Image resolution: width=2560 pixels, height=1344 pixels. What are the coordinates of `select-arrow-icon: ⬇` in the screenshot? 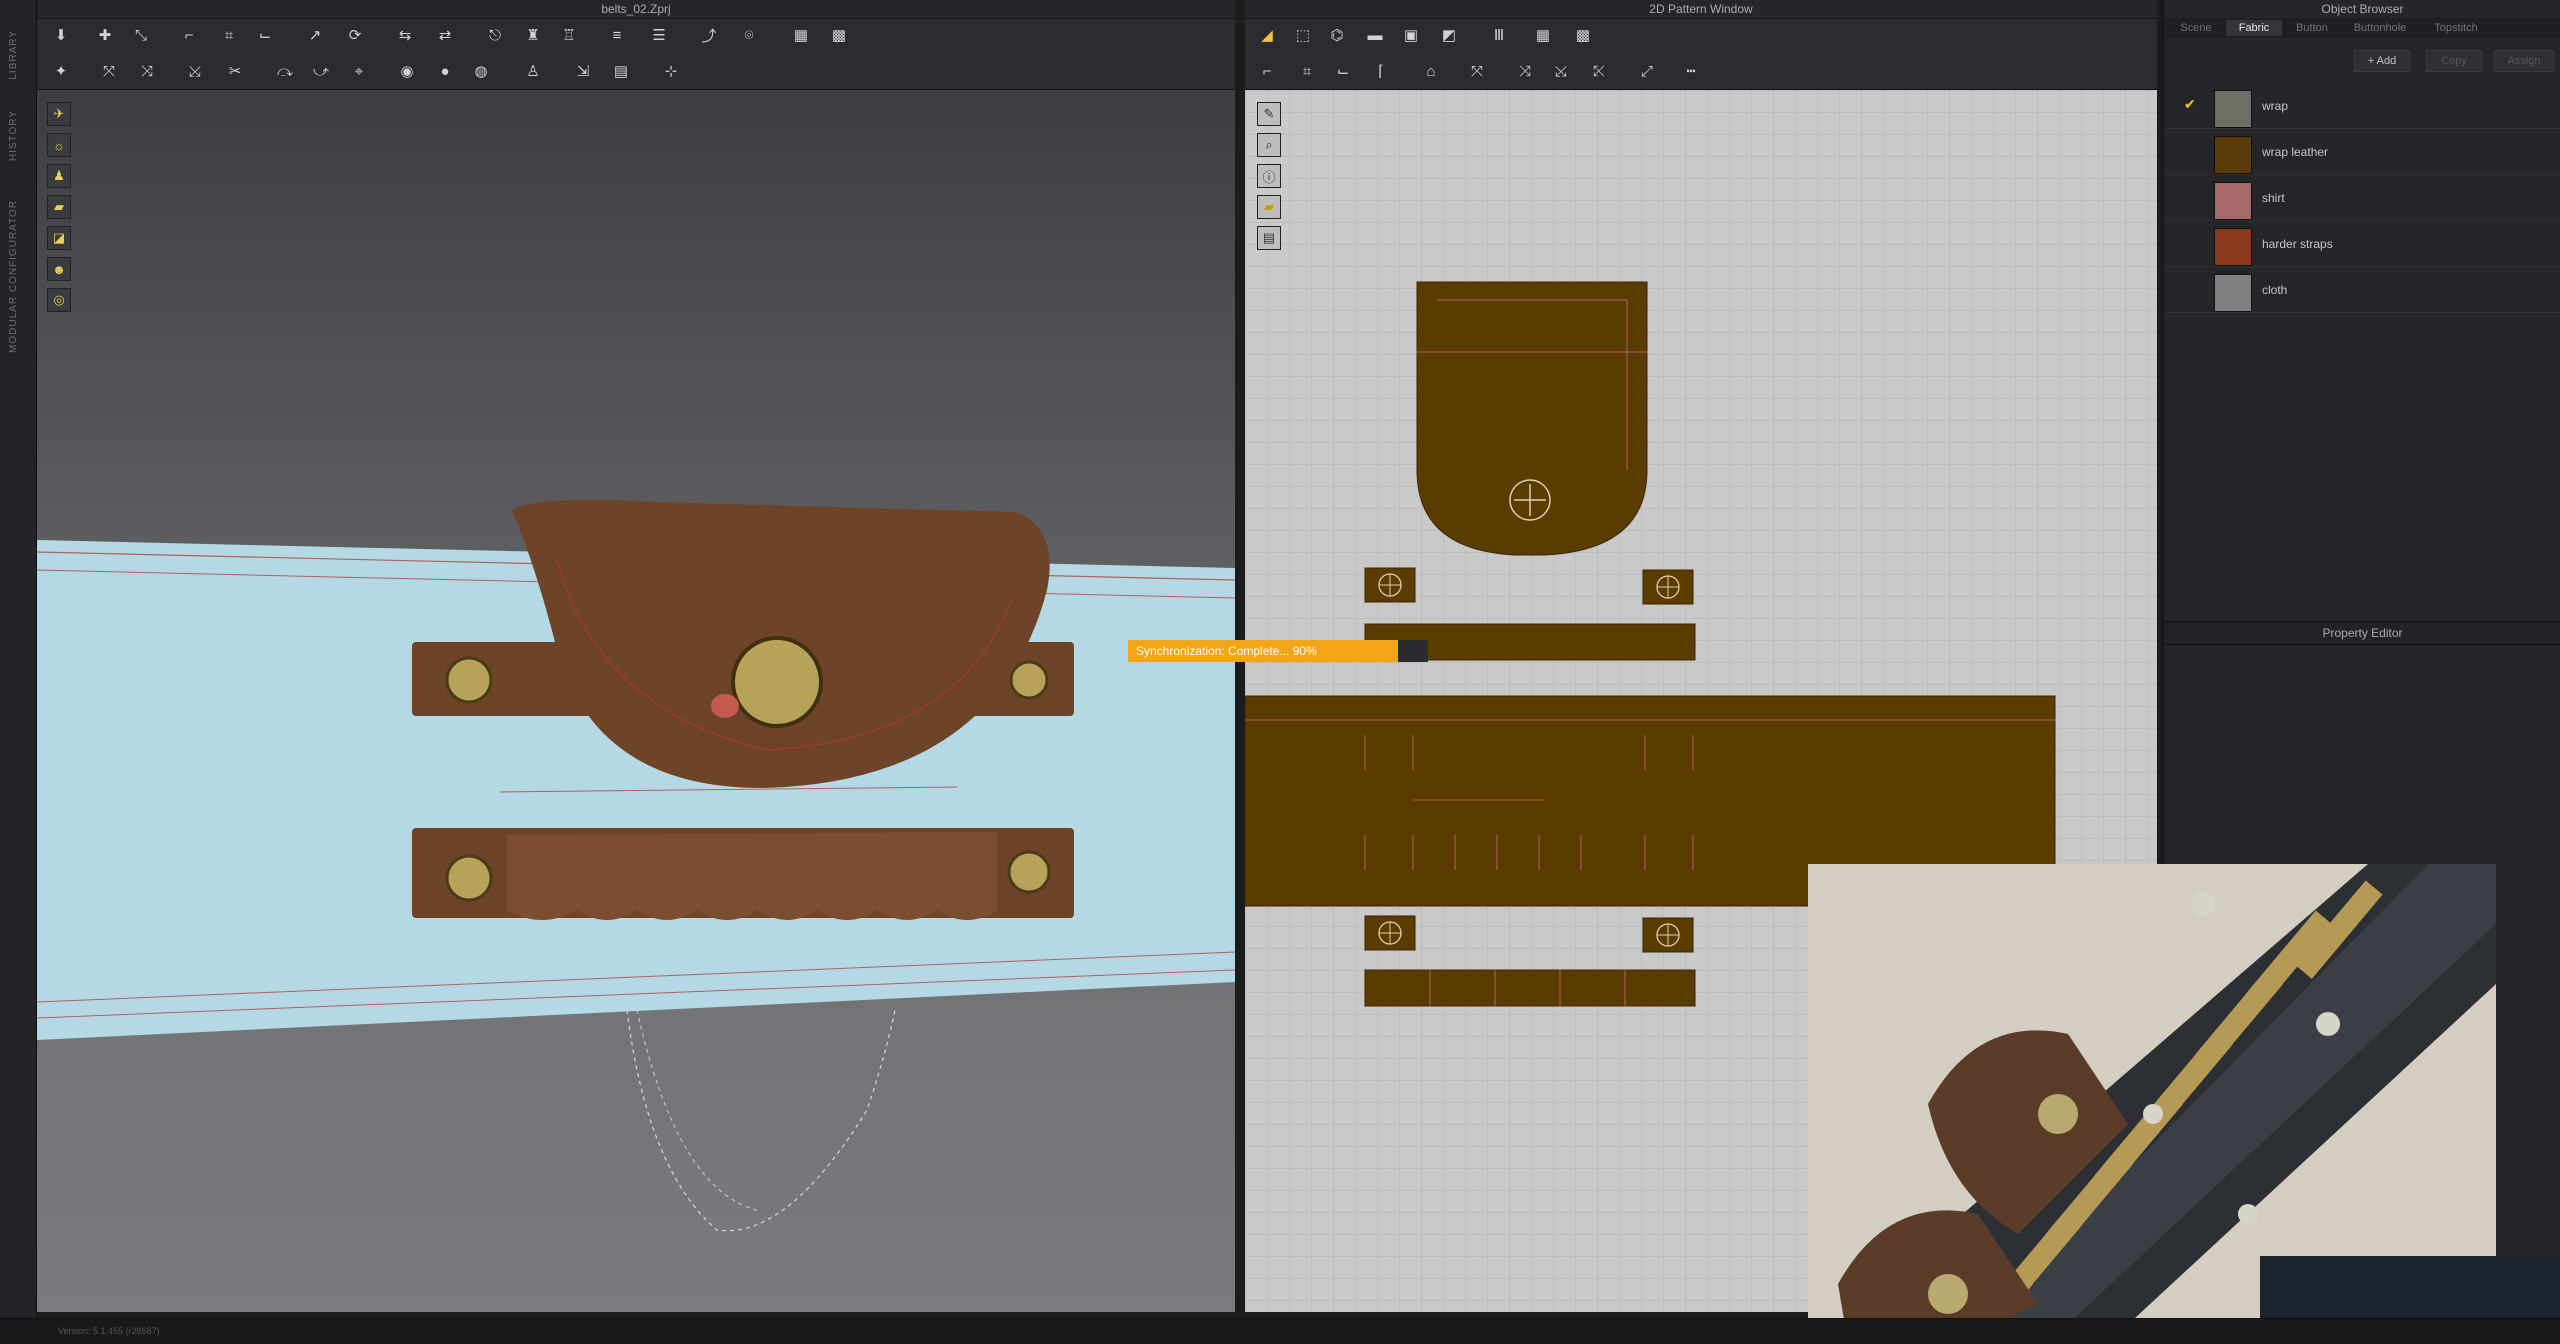 It's located at (61, 35).